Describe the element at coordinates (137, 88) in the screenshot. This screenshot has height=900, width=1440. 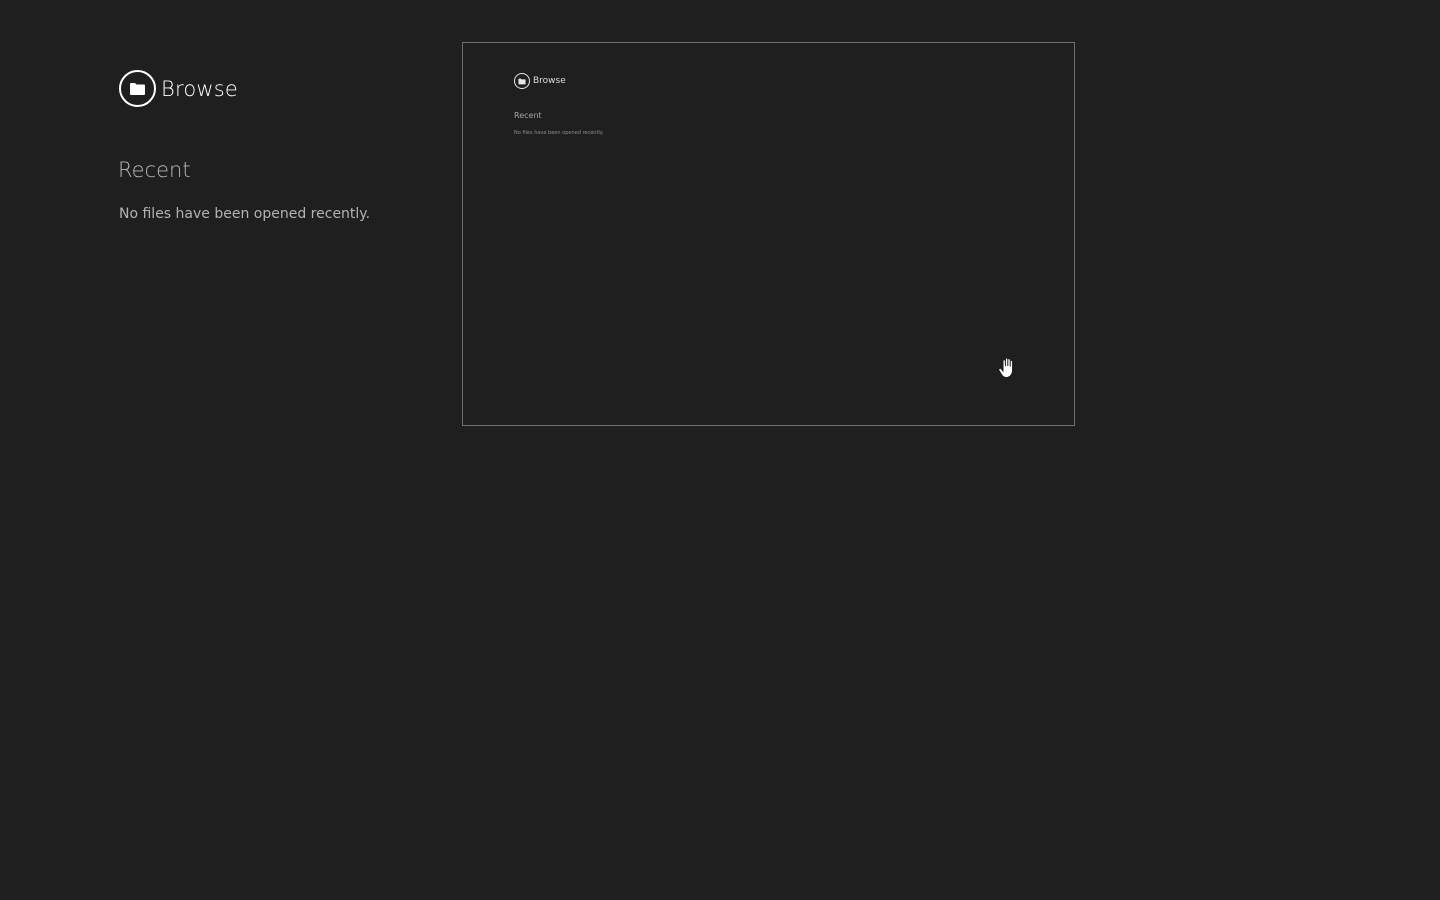
I see `folder-icon` at that location.